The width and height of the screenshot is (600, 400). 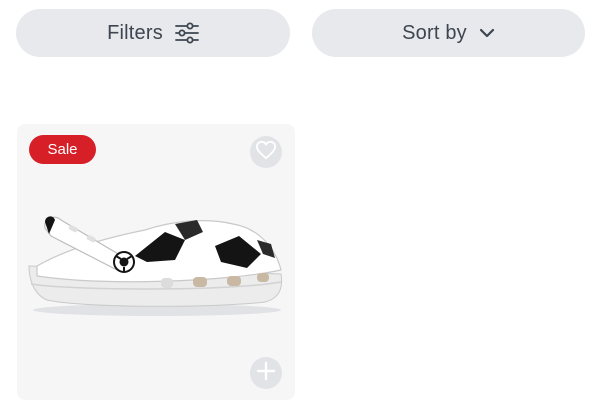 What do you see at coordinates (62, 149) in the screenshot?
I see `sale-badge: Sale` at bounding box center [62, 149].